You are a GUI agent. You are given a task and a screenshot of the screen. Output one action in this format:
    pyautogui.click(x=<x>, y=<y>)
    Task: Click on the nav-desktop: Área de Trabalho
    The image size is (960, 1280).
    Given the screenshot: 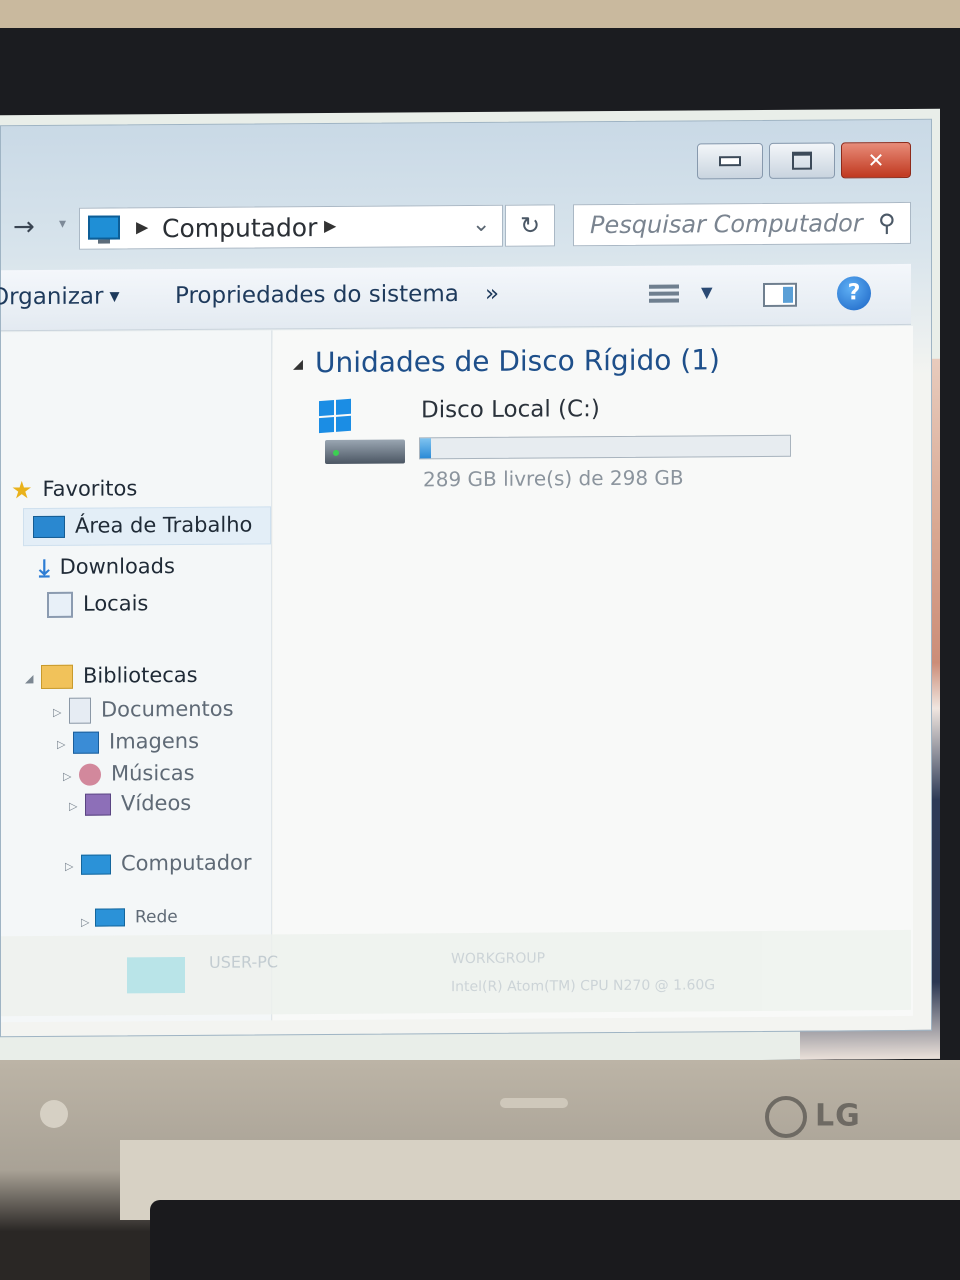 What is the action you would take?
    pyautogui.click(x=142, y=526)
    